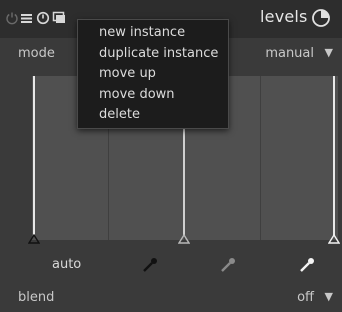 This screenshot has width=342, height=312. Describe the element at coordinates (150, 265) in the screenshot. I see `black-picker-icon` at that location.